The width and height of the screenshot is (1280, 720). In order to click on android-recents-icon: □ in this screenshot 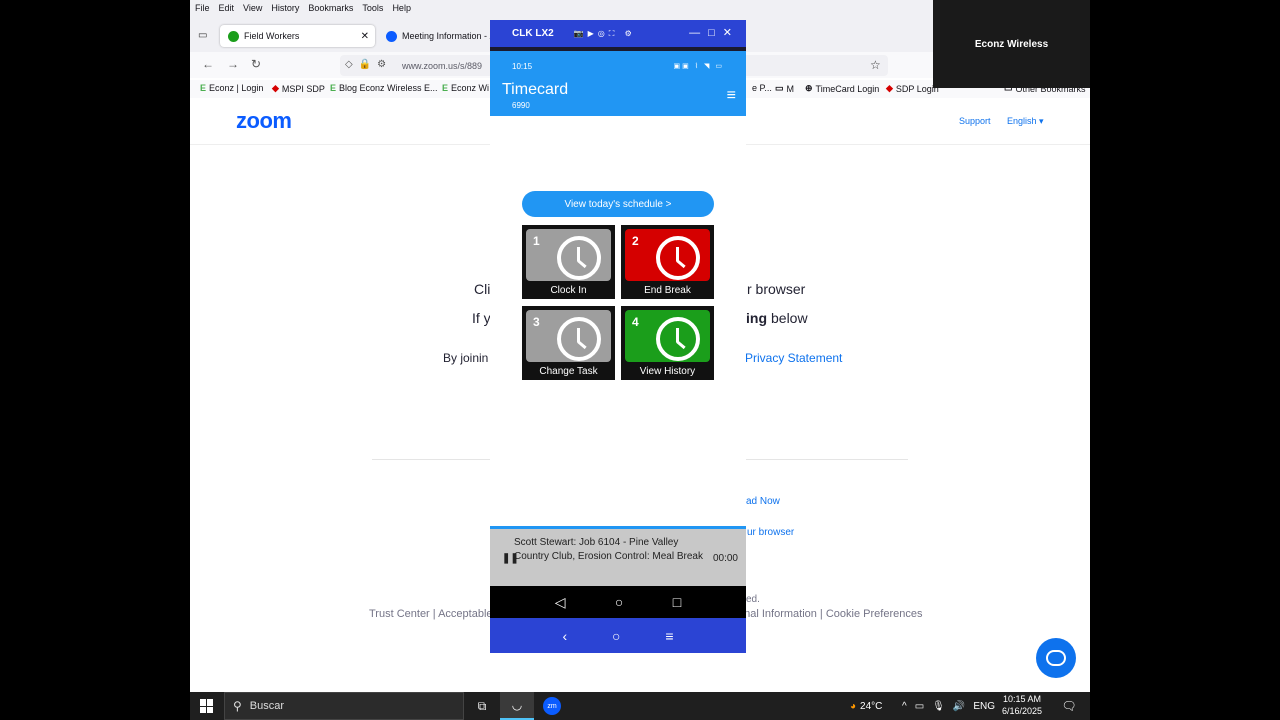, I will do `click(677, 602)`.